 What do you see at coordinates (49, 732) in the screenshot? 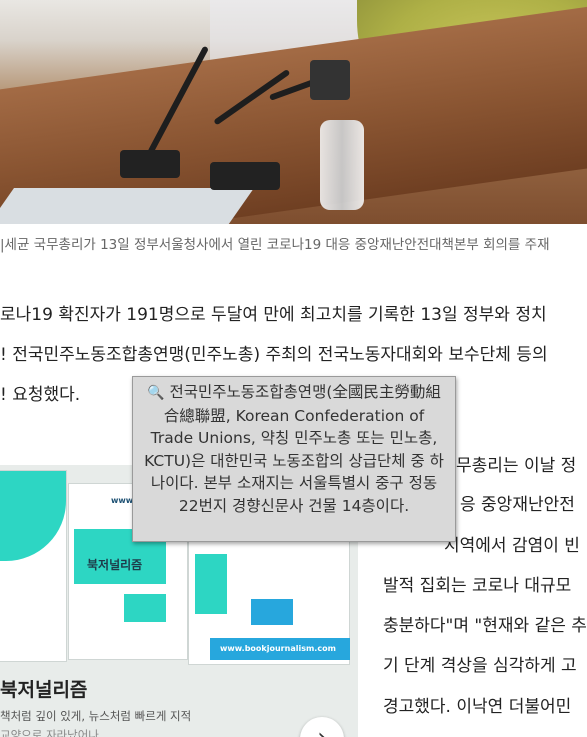
I see `ad-subtitle-2: 교양으로 자라났어나` at bounding box center [49, 732].